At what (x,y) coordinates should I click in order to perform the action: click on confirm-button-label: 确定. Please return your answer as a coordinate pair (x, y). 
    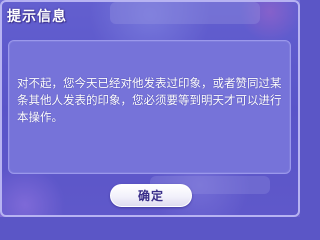
    Looking at the image, I should click on (150, 196).